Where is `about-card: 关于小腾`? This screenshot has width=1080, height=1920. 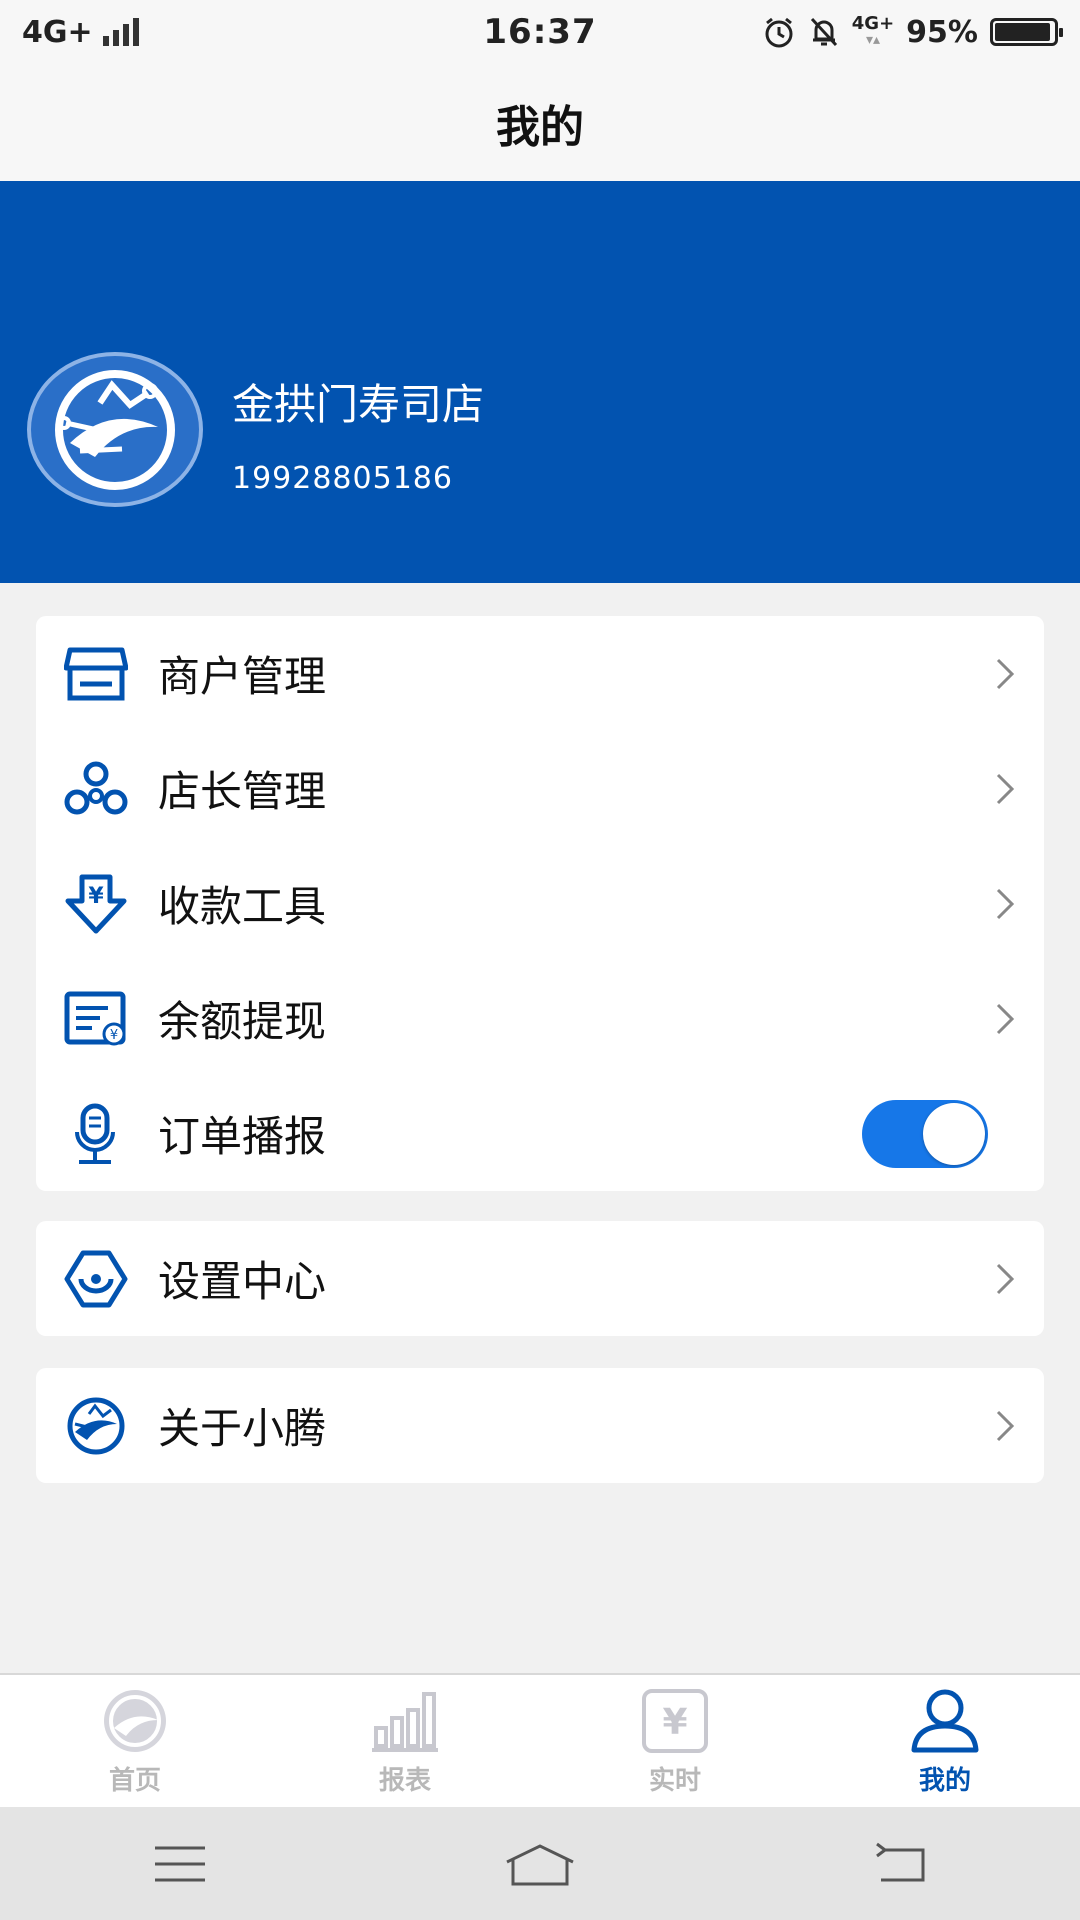
about-card: 关于小腾 is located at coordinates (540, 1425).